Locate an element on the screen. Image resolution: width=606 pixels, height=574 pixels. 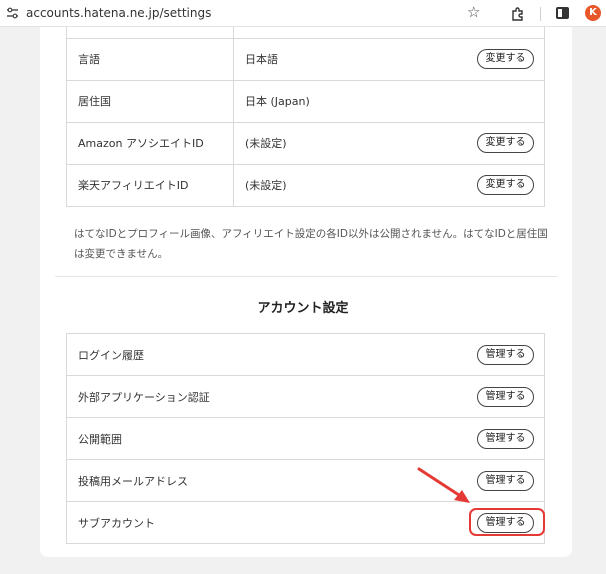
table-row-partial is located at coordinates (305, 33).